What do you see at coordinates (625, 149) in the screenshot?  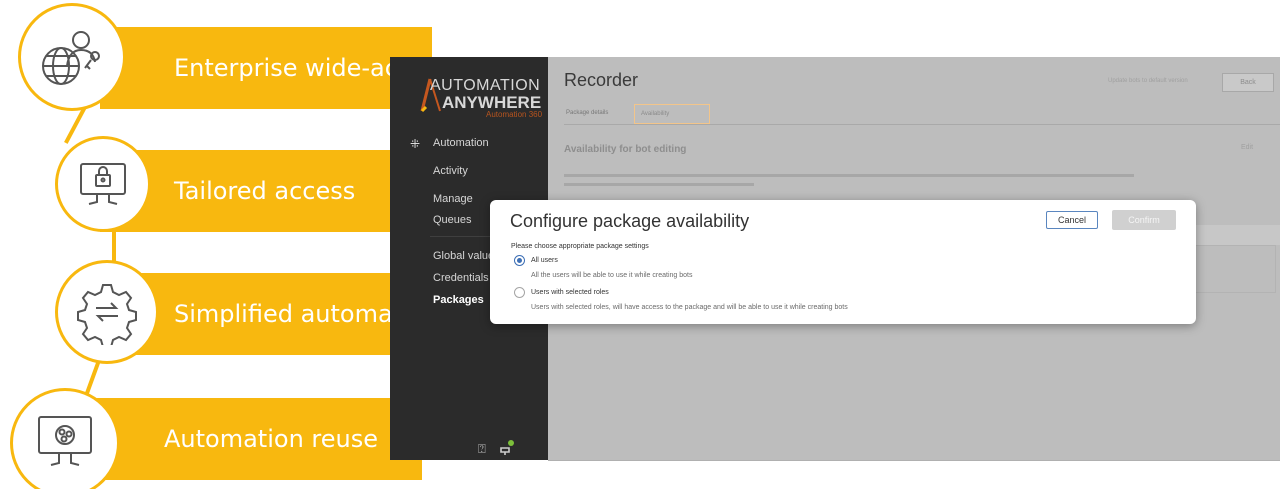 I see `section-title: Availability for bot editing` at bounding box center [625, 149].